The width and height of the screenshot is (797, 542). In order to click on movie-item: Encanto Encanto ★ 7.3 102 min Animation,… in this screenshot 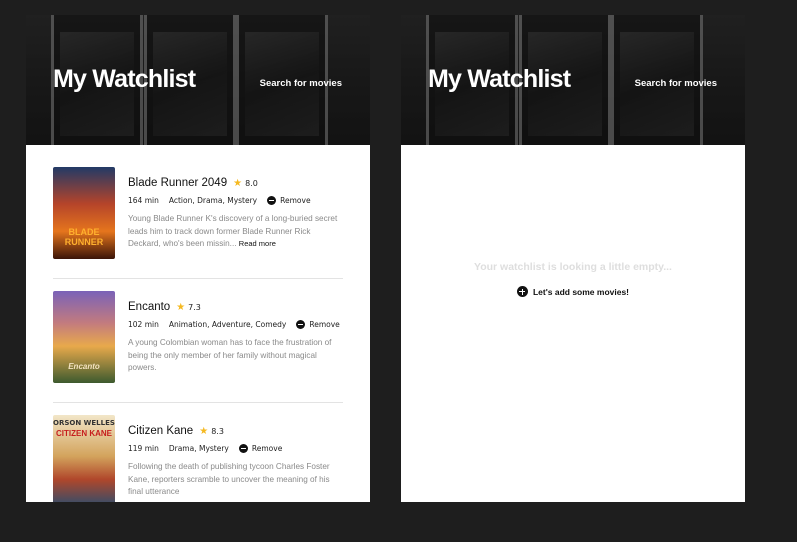, I will do `click(198, 347)`.